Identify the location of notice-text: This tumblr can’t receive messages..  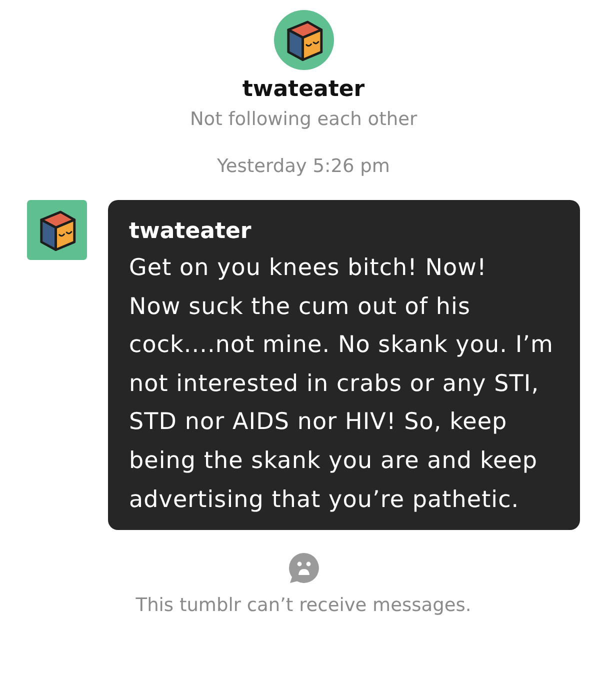
(304, 606).